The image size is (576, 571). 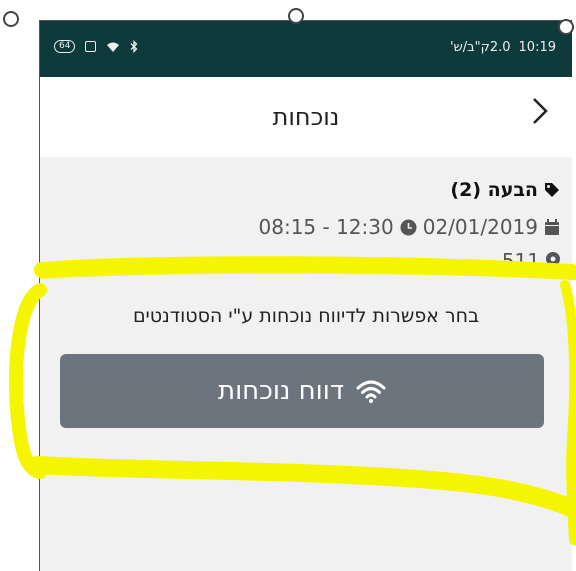 I want to click on status-bar: 64 10:19 2.0ק"ב/ש', so click(x=306, y=49).